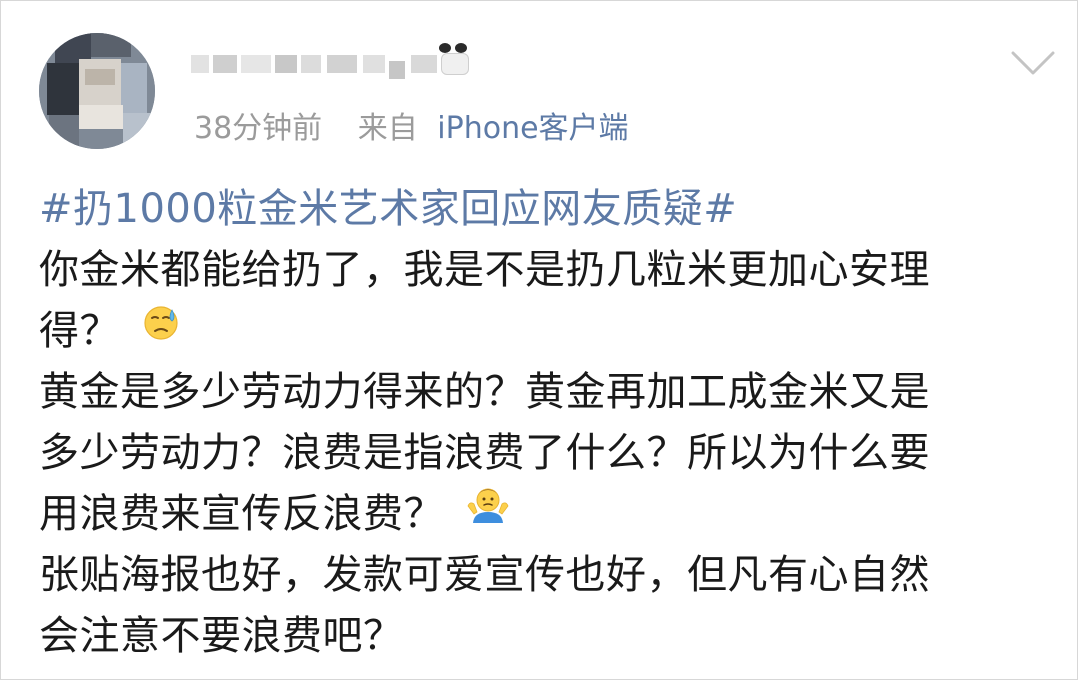  What do you see at coordinates (544, 514) in the screenshot?
I see `post-text-line-with-emoji: 用浪费来宣传反浪费？` at bounding box center [544, 514].